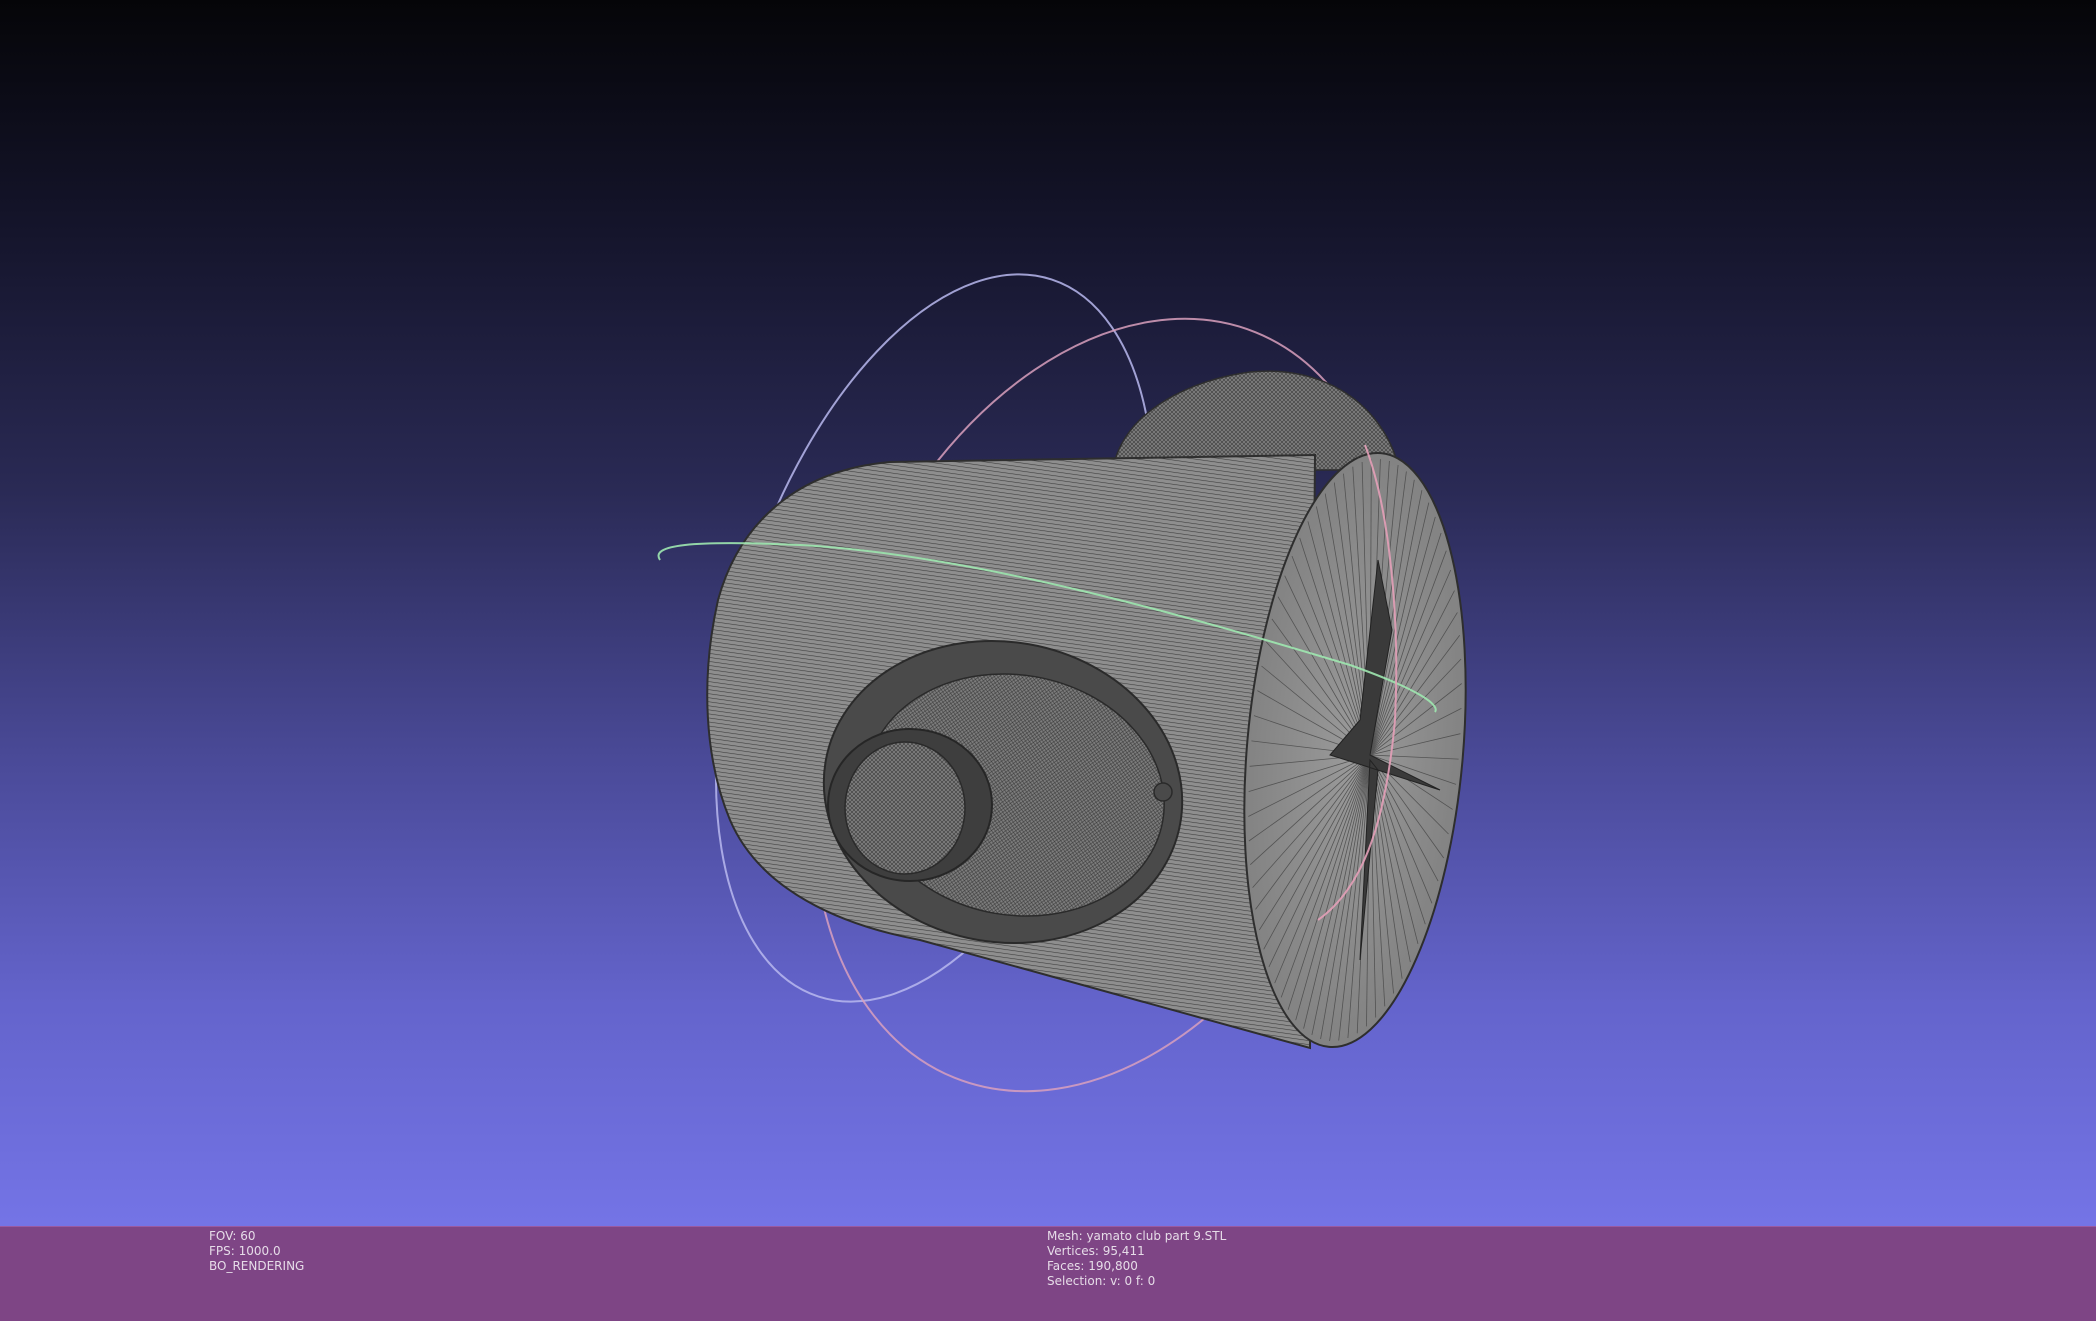 The image size is (2096, 1321). I want to click on mesh-name-readout: Mesh: yamato club part 9.STL, so click(1137, 1236).